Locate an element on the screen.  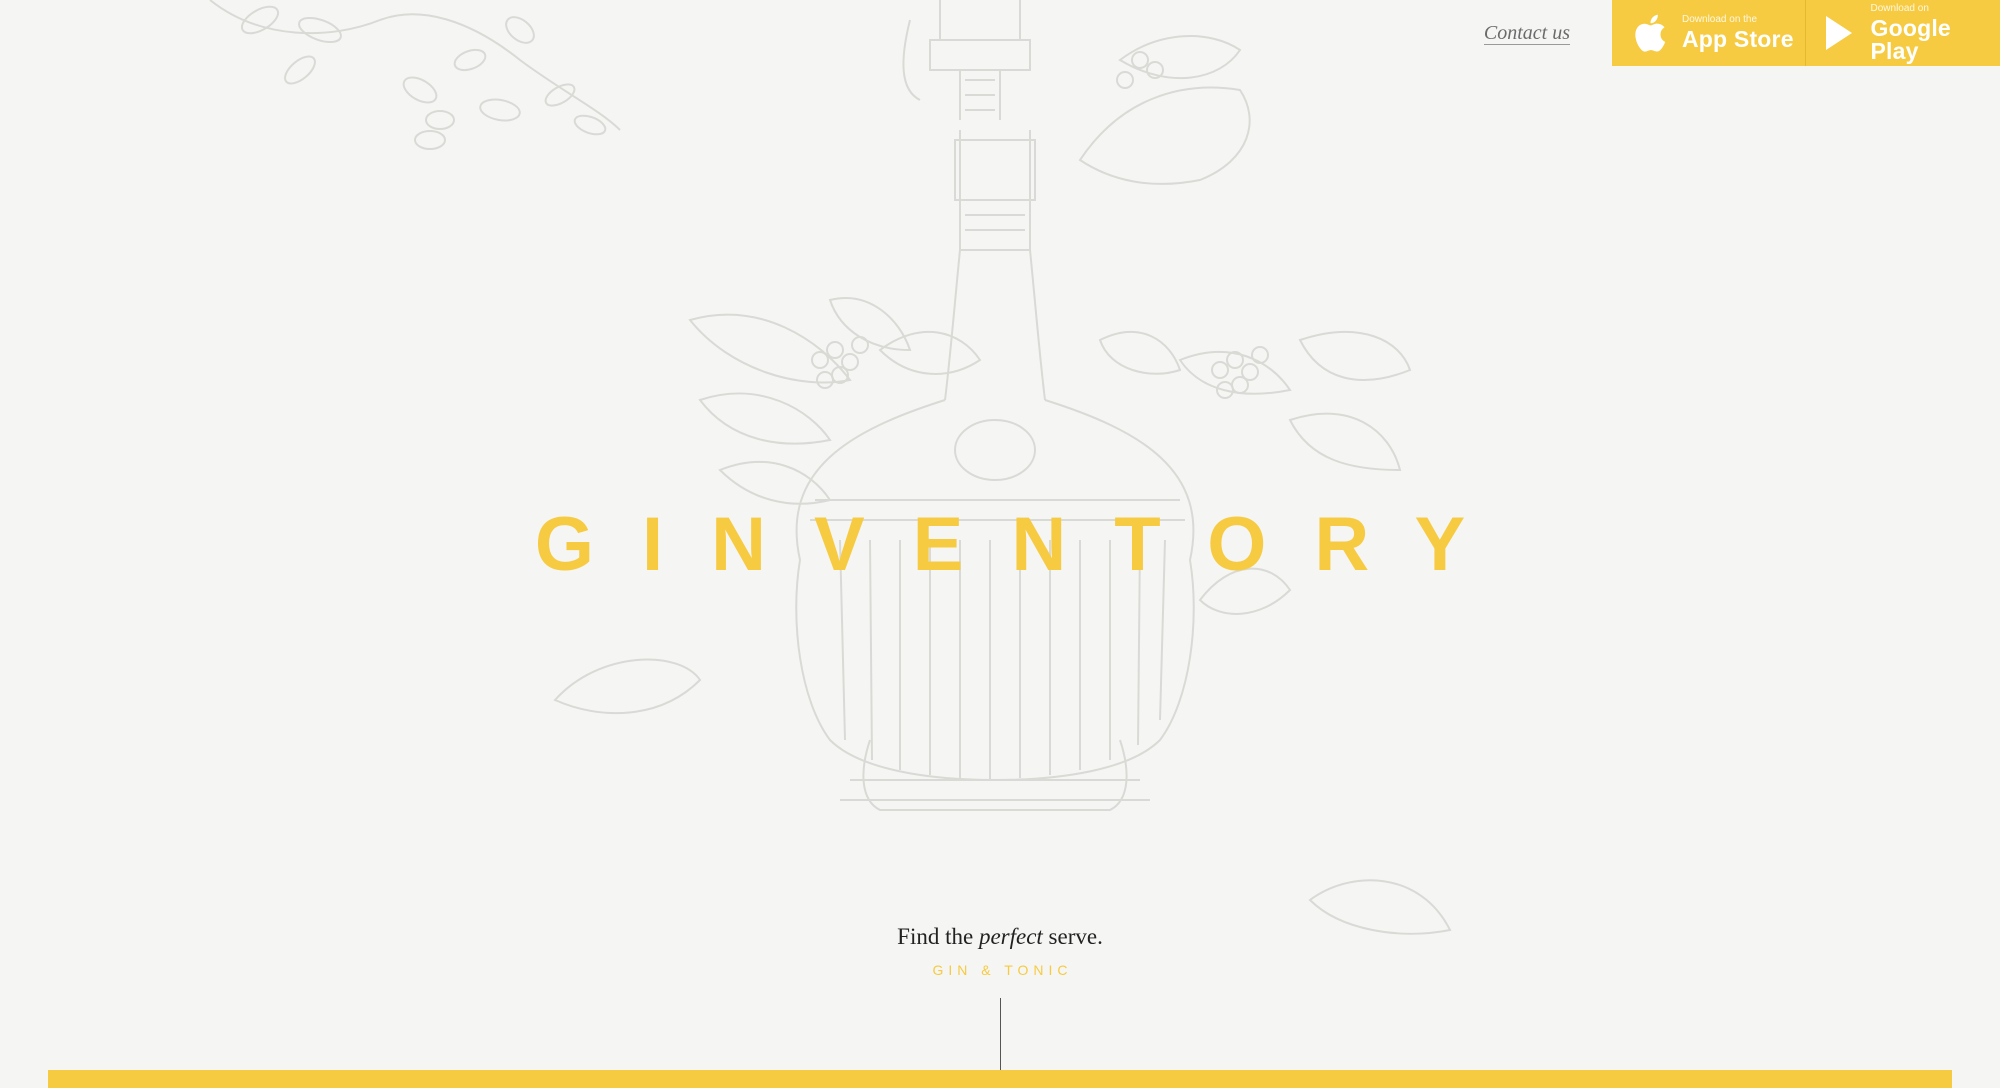
app-store-small-label: Download on the is located at coordinates (1720, 19).